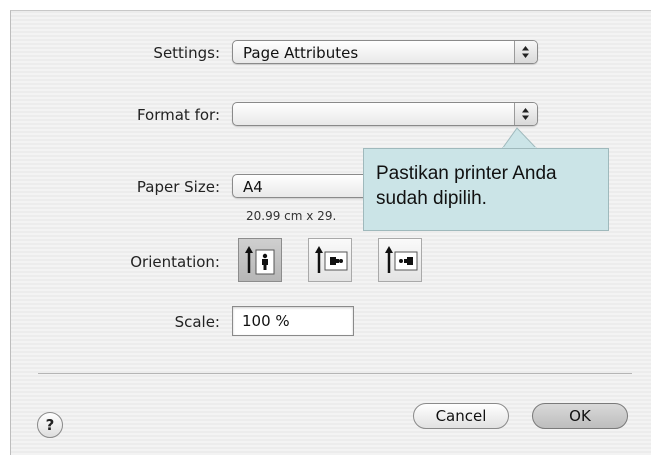  What do you see at coordinates (335, 373) in the screenshot?
I see `separator` at bounding box center [335, 373].